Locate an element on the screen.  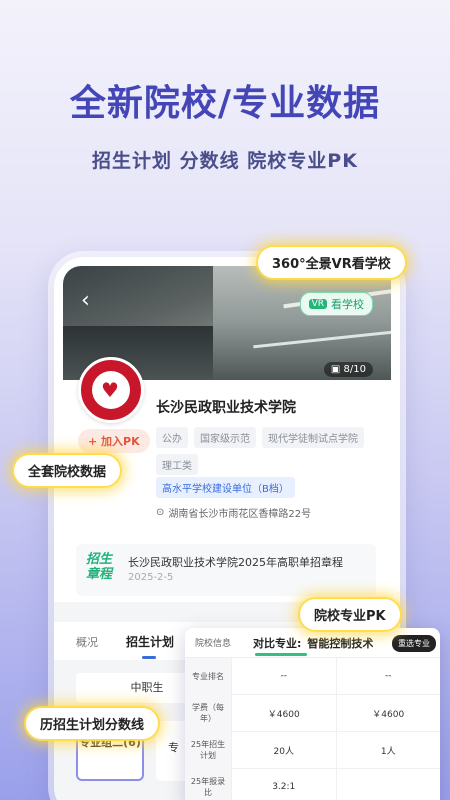
photo-count-badge: ▣ 8/10 is located at coordinates (348, 369).